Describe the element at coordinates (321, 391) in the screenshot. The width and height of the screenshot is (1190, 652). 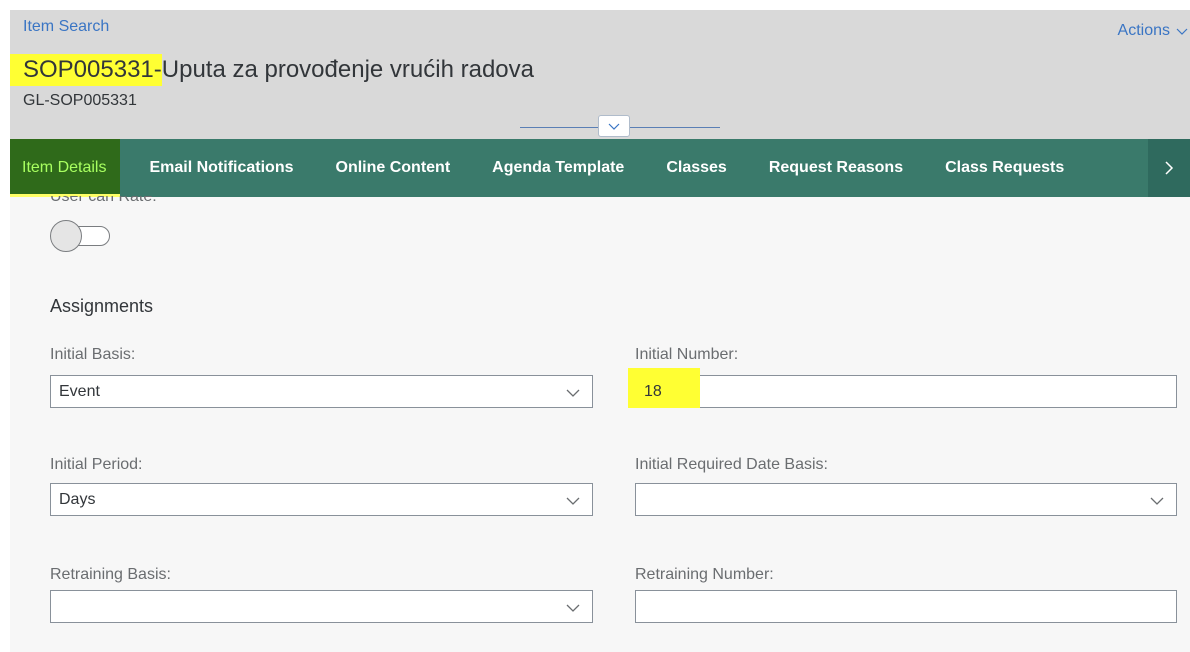
I see `initial-basis-select: Event` at that location.